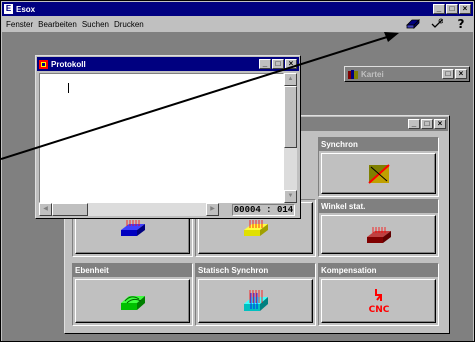 The image size is (475, 342). I want to click on winkel-stat-button, so click(378, 234).